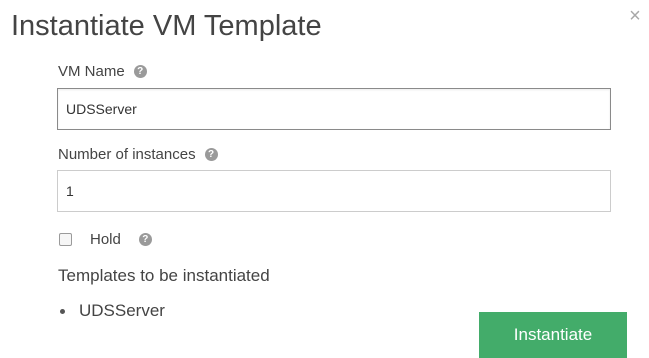 This screenshot has height=358, width=649. I want to click on hold-checkbox, so click(65, 239).